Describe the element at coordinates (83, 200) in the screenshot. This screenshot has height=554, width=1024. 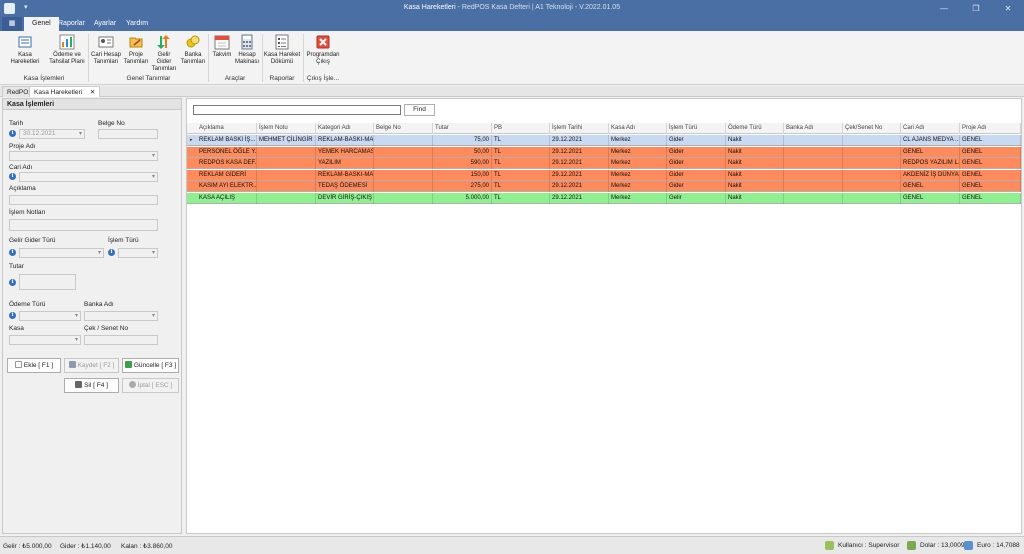
I see `aciklama-field` at that location.